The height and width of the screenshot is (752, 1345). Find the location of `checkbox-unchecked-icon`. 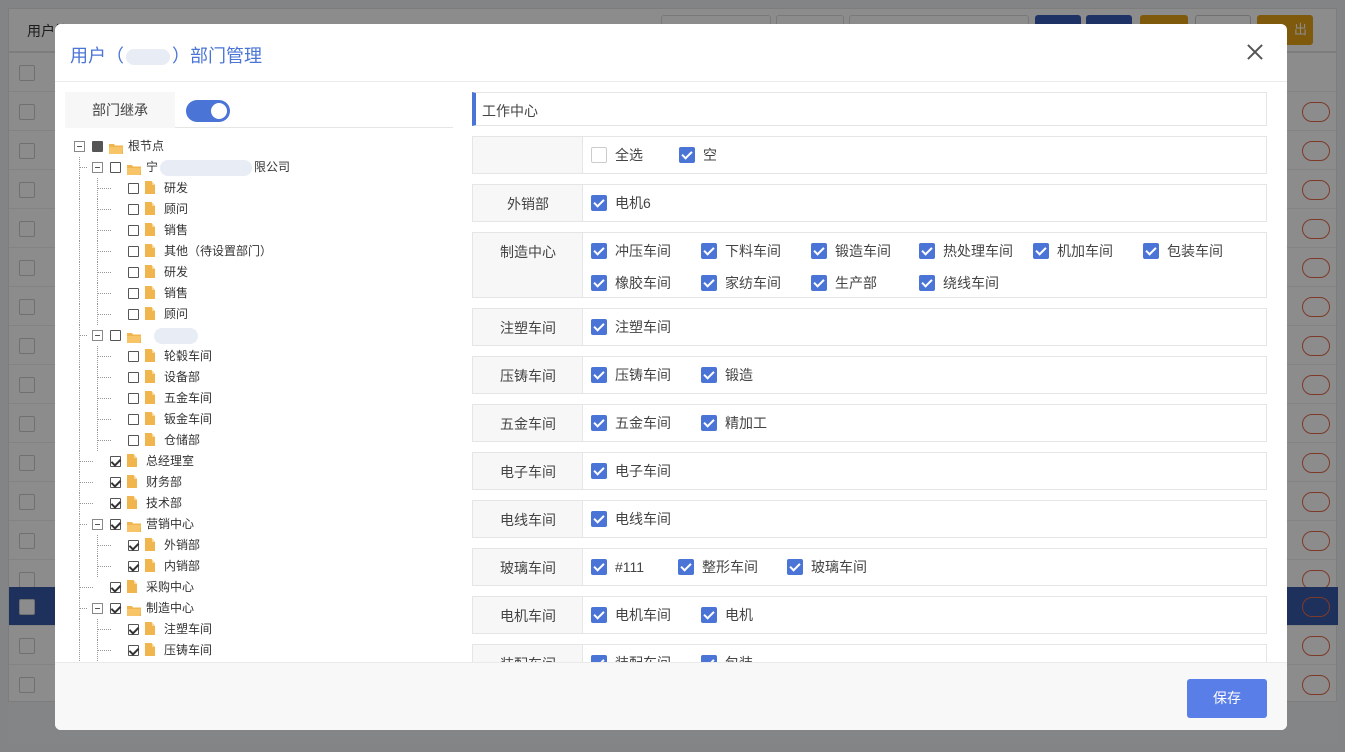

checkbox-unchecked-icon is located at coordinates (599, 155).